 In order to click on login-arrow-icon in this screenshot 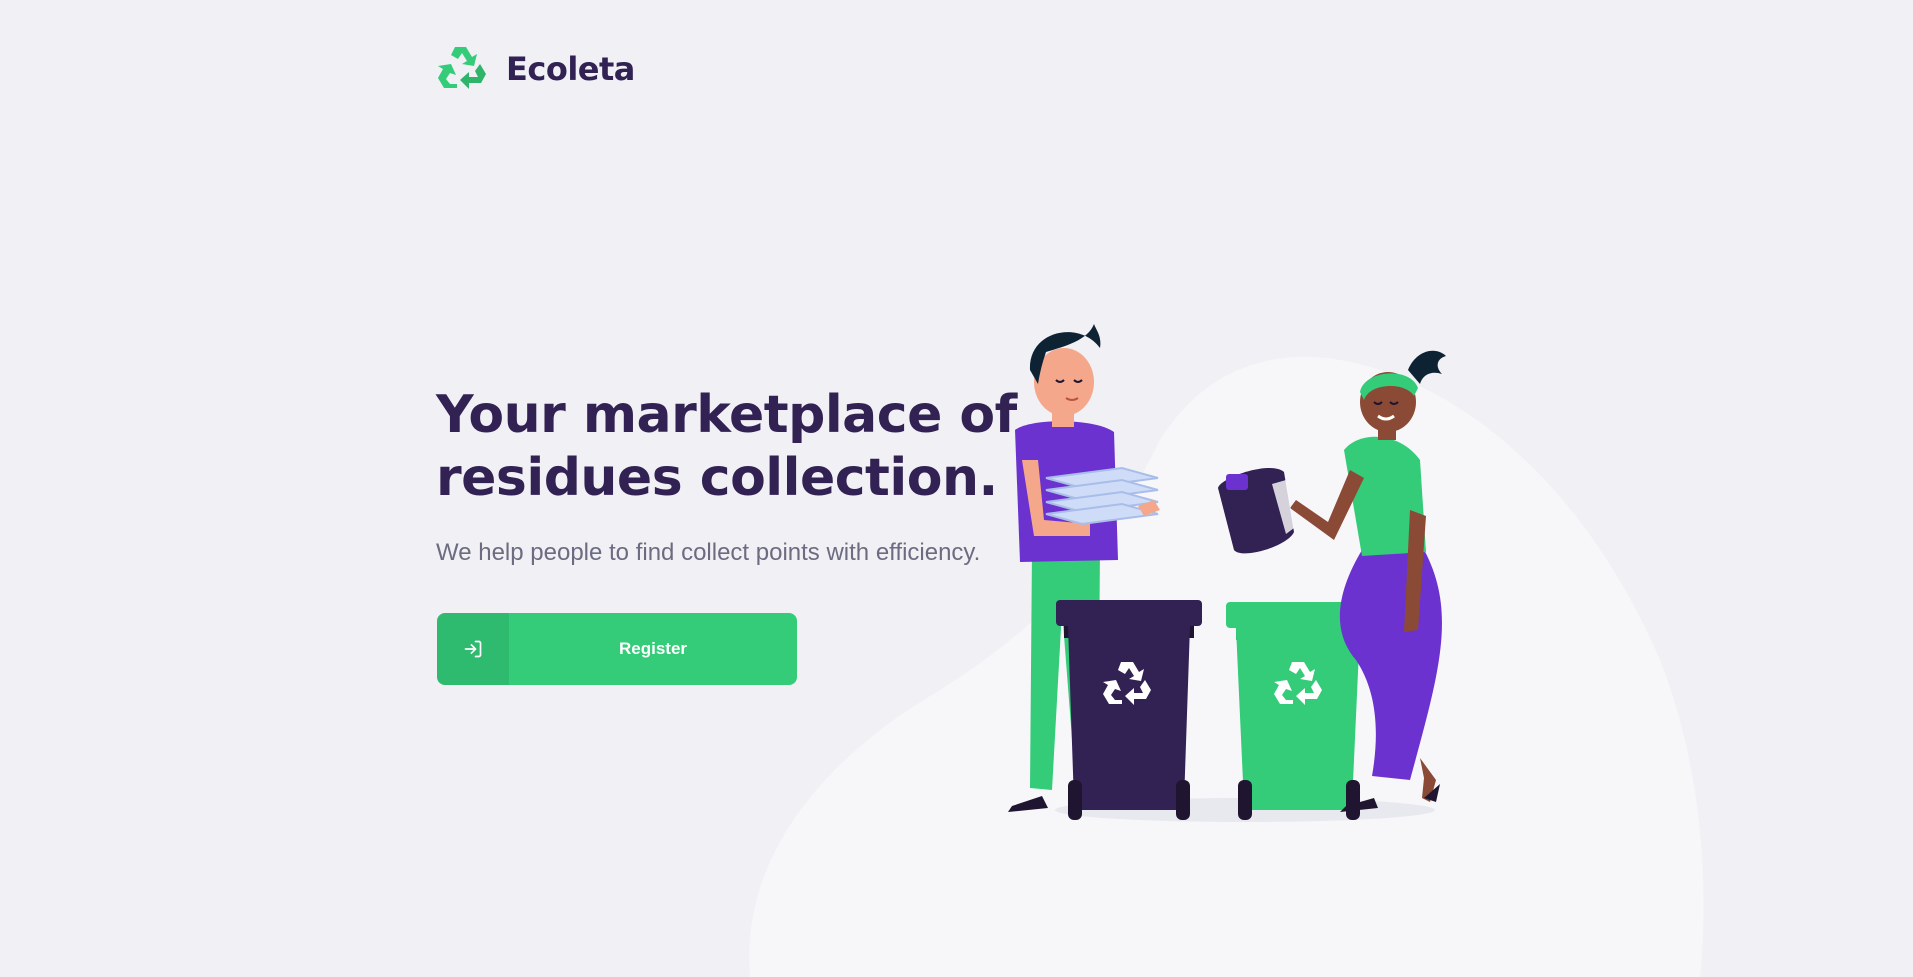, I will do `click(473, 649)`.